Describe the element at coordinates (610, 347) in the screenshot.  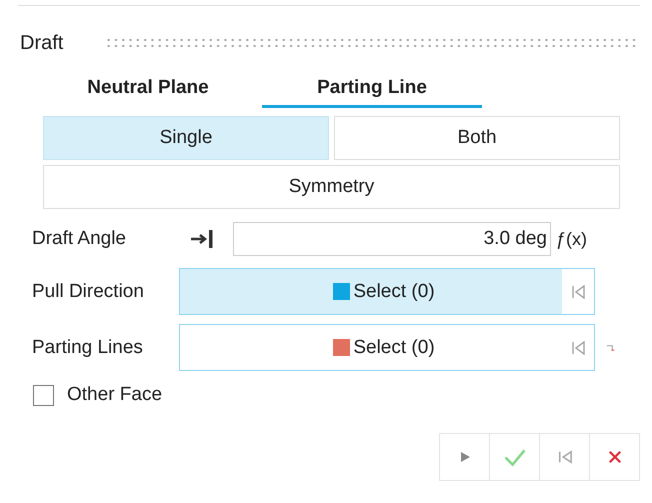
I see `hook-icon` at that location.